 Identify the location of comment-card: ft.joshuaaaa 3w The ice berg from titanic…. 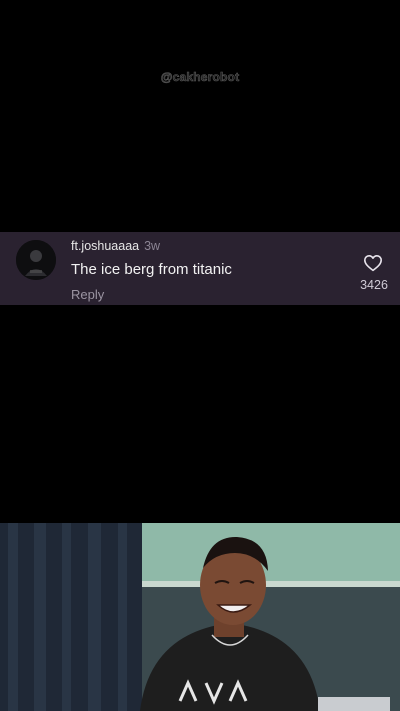
(200, 268).